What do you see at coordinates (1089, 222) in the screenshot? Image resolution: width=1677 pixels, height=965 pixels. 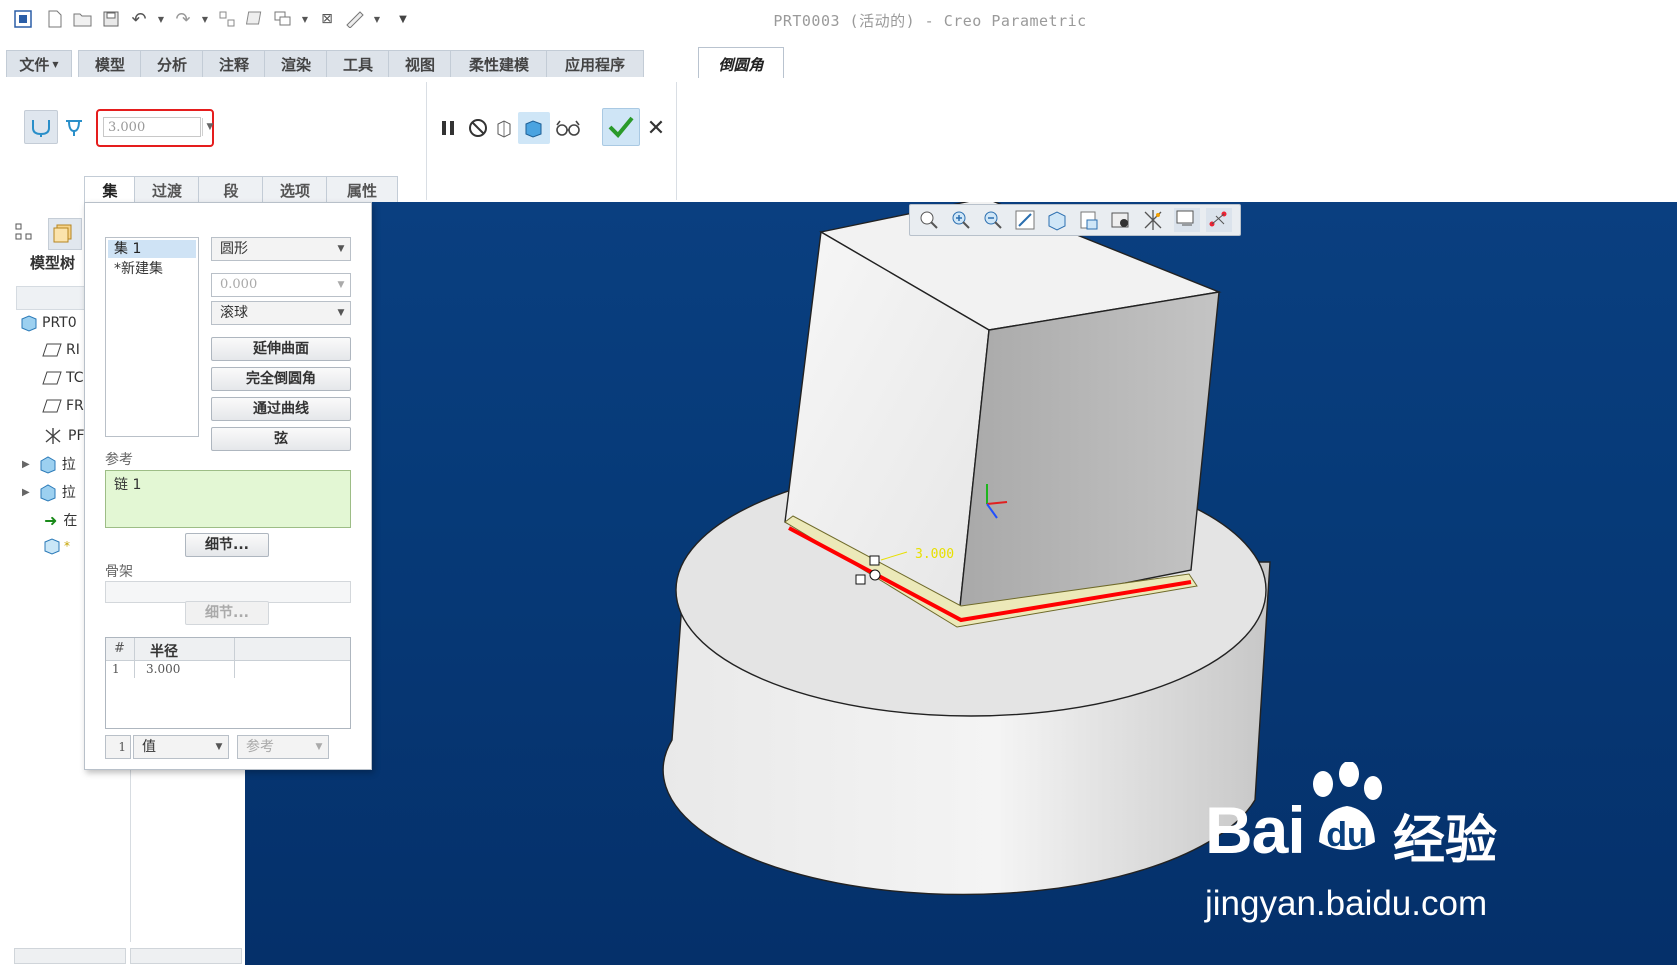 I see `saved-orientations-icon` at bounding box center [1089, 222].